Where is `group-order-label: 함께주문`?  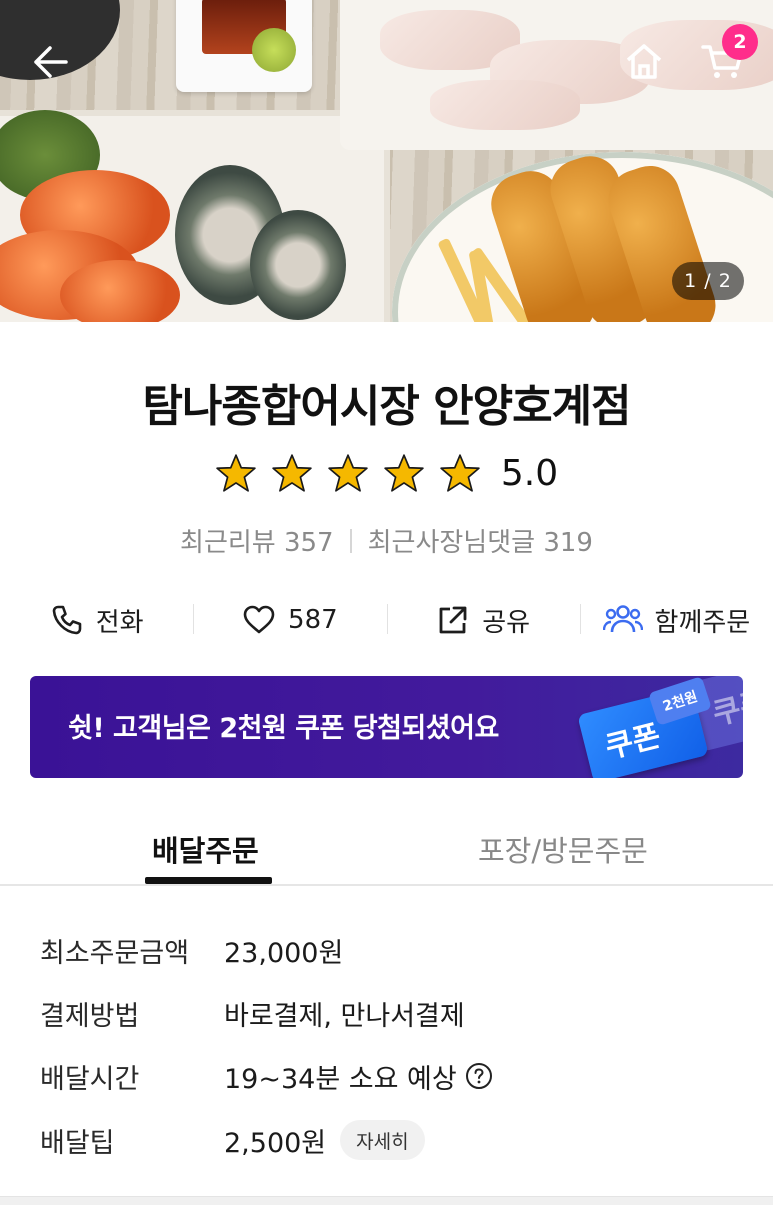
group-order-label: 함께주문 is located at coordinates (702, 622).